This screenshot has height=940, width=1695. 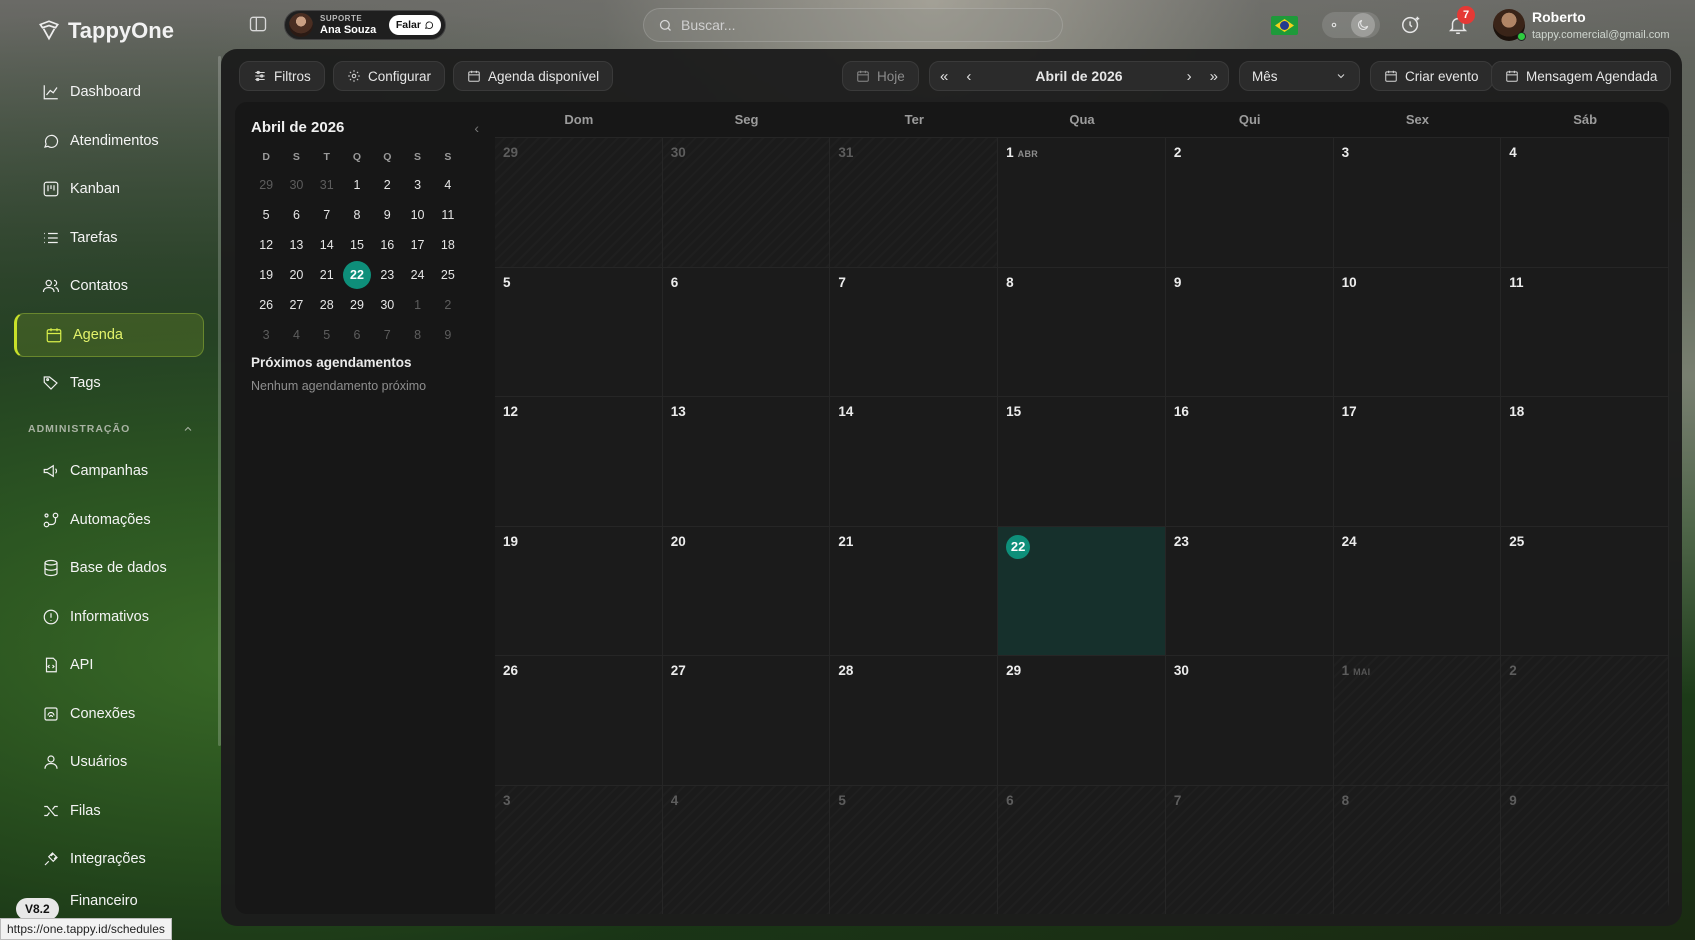 I want to click on day-cell: 21, so click(x=914, y=591).